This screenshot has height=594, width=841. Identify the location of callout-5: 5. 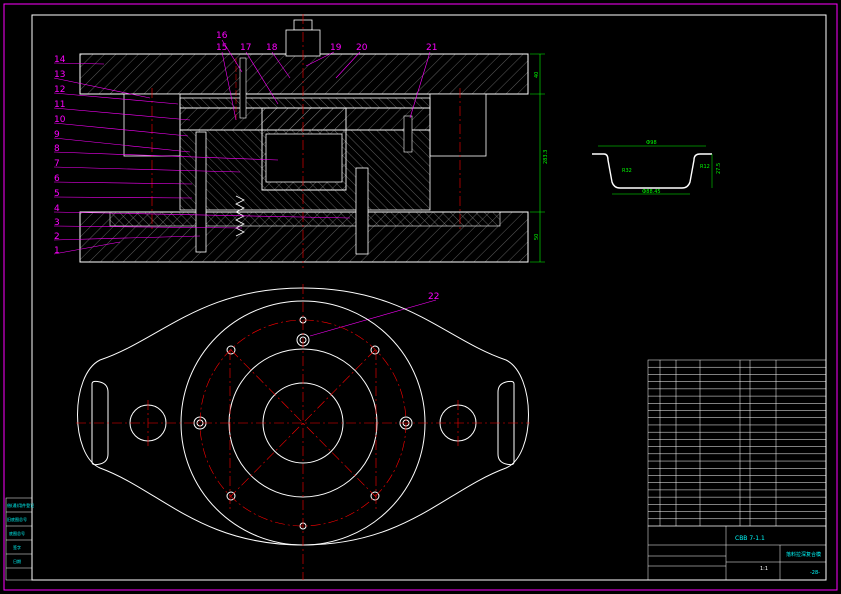
(57, 194).